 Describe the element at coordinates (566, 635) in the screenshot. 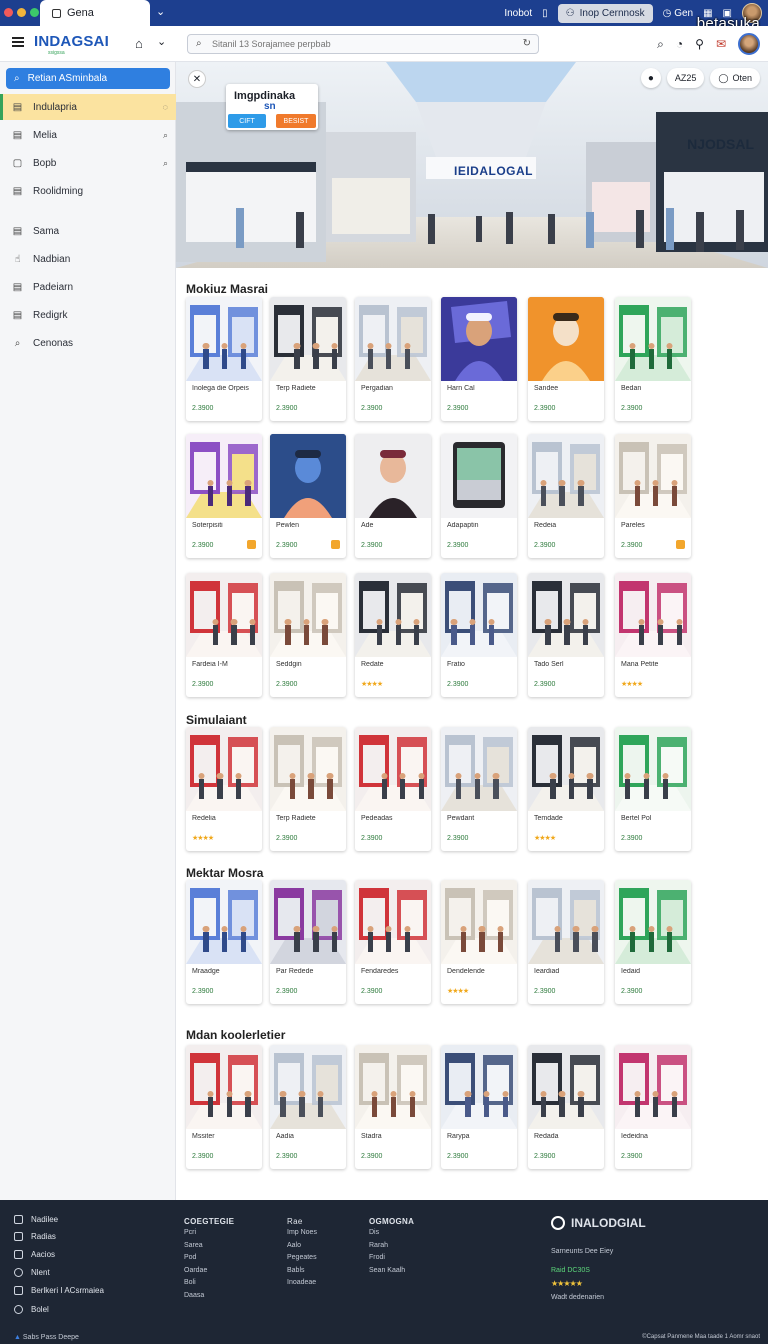

I see `product-card: Tado Serl 2.3900` at that location.